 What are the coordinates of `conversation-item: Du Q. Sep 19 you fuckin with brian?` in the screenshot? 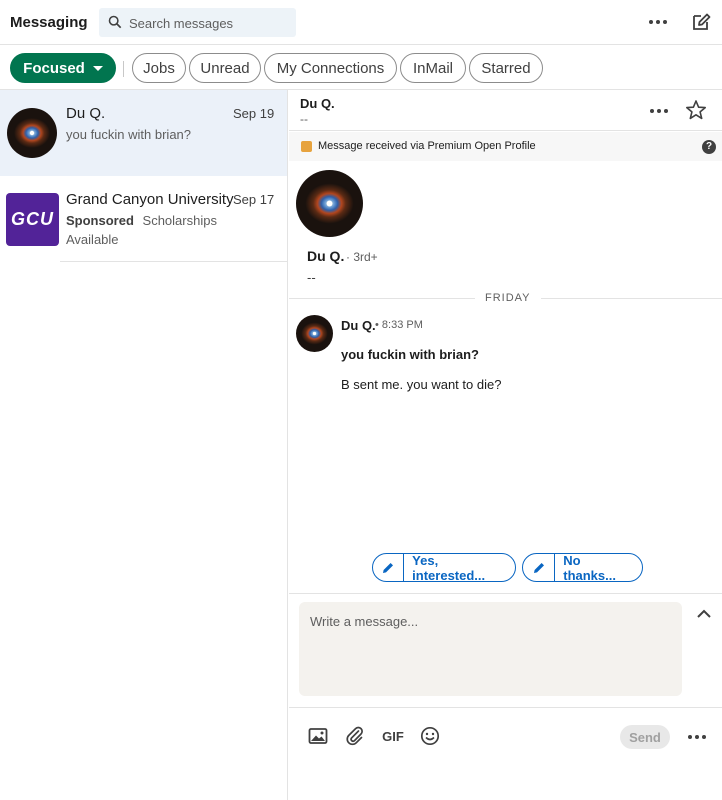 It's located at (143, 133).